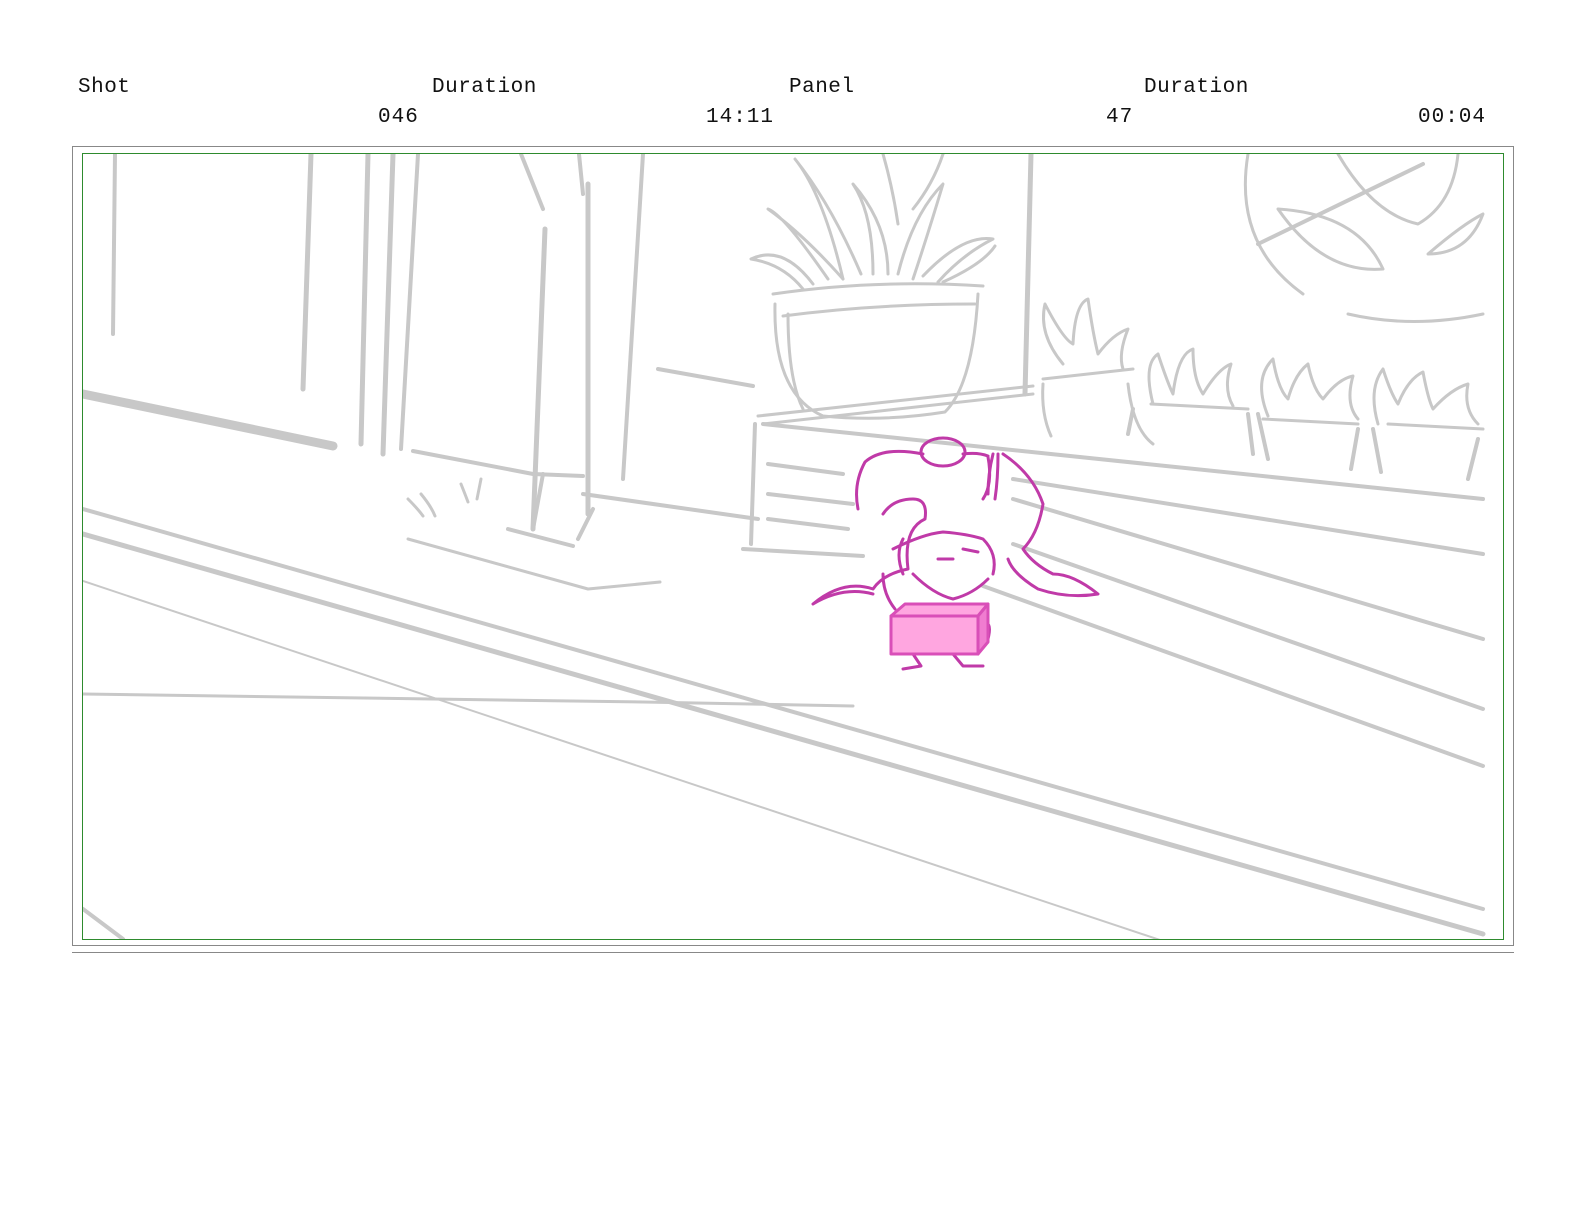 The height and width of the screenshot is (1224, 1584). Describe the element at coordinates (1196, 87) in the screenshot. I see `panel-duration-label: Duration` at that location.